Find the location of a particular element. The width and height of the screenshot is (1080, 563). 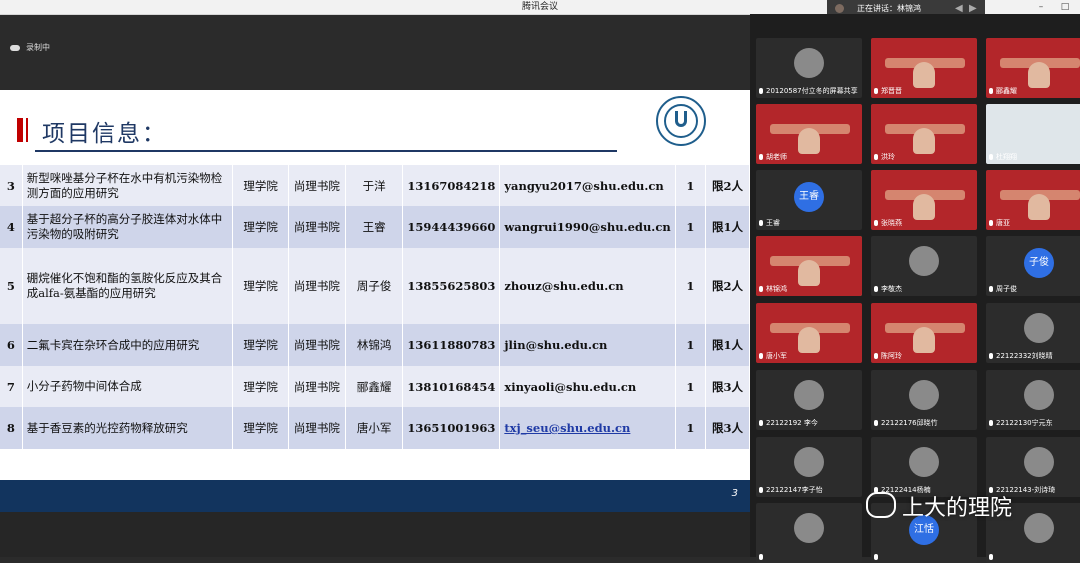

email-link: txj_seu@shu.edu.cn is located at coordinates (567, 428).